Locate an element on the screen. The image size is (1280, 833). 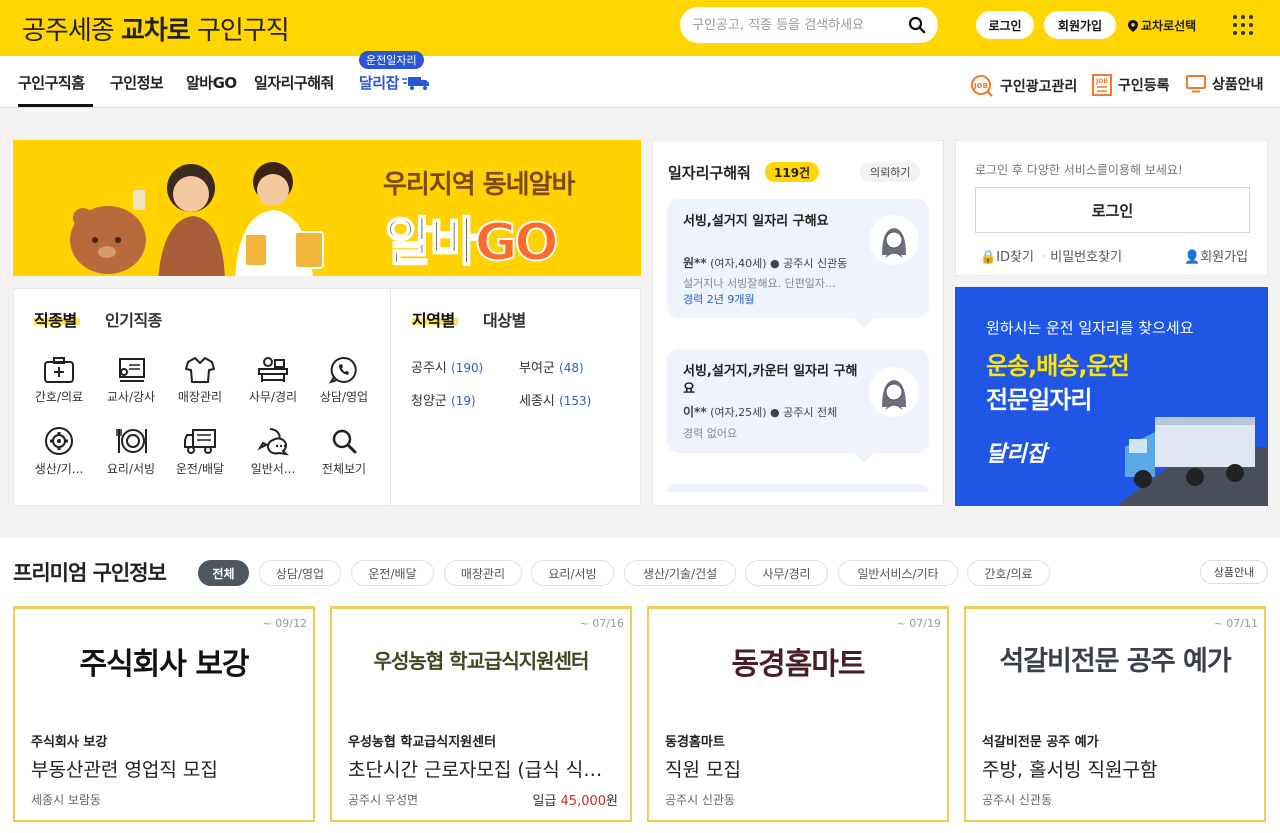
signup-button: 회원가입 is located at coordinates (1080, 25).